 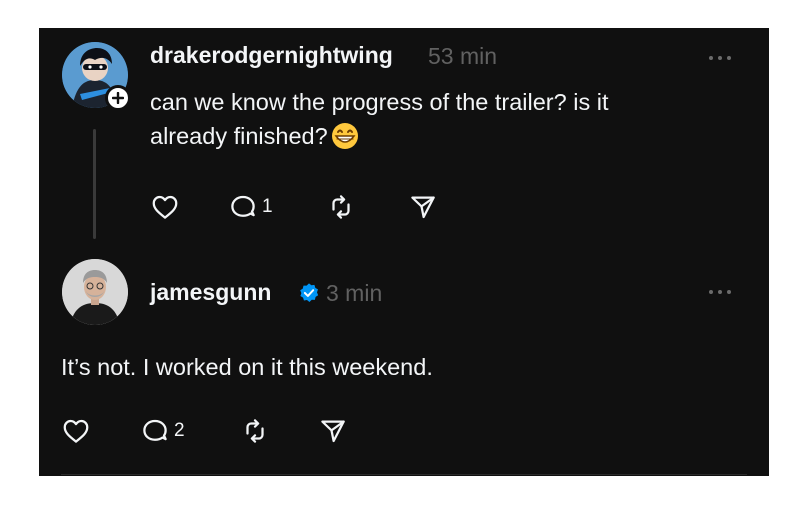 I want to click on reply-time: 3 min, so click(x=354, y=293).